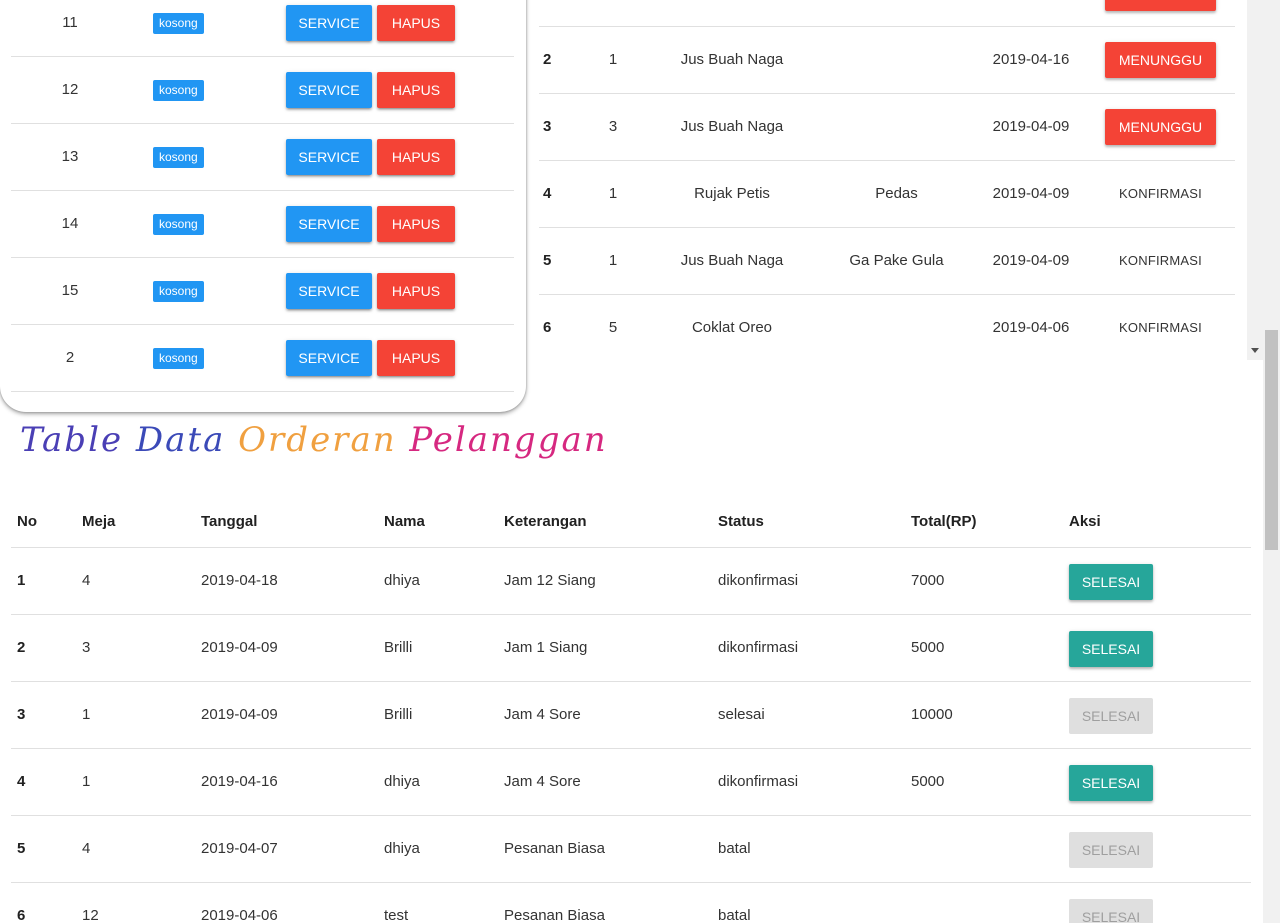 This screenshot has width=1280, height=923. I want to click on orderan-tanggal: 2019-04-09, so click(239, 714).